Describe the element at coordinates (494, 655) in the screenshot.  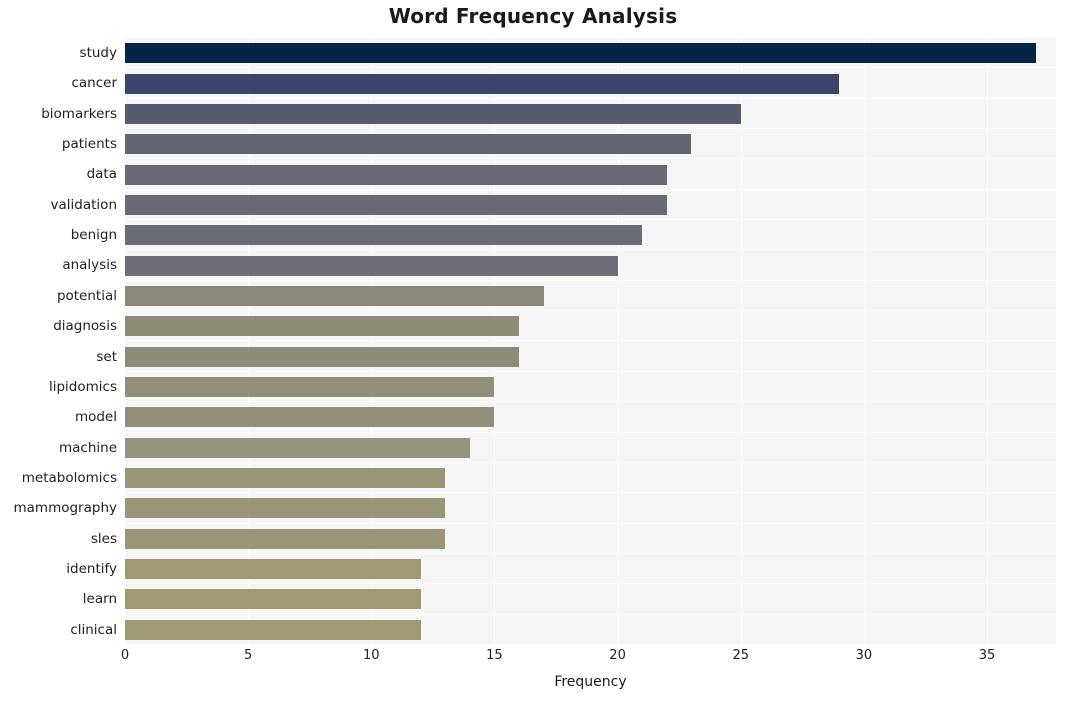
I see `x-axis-tick-label: 15` at that location.